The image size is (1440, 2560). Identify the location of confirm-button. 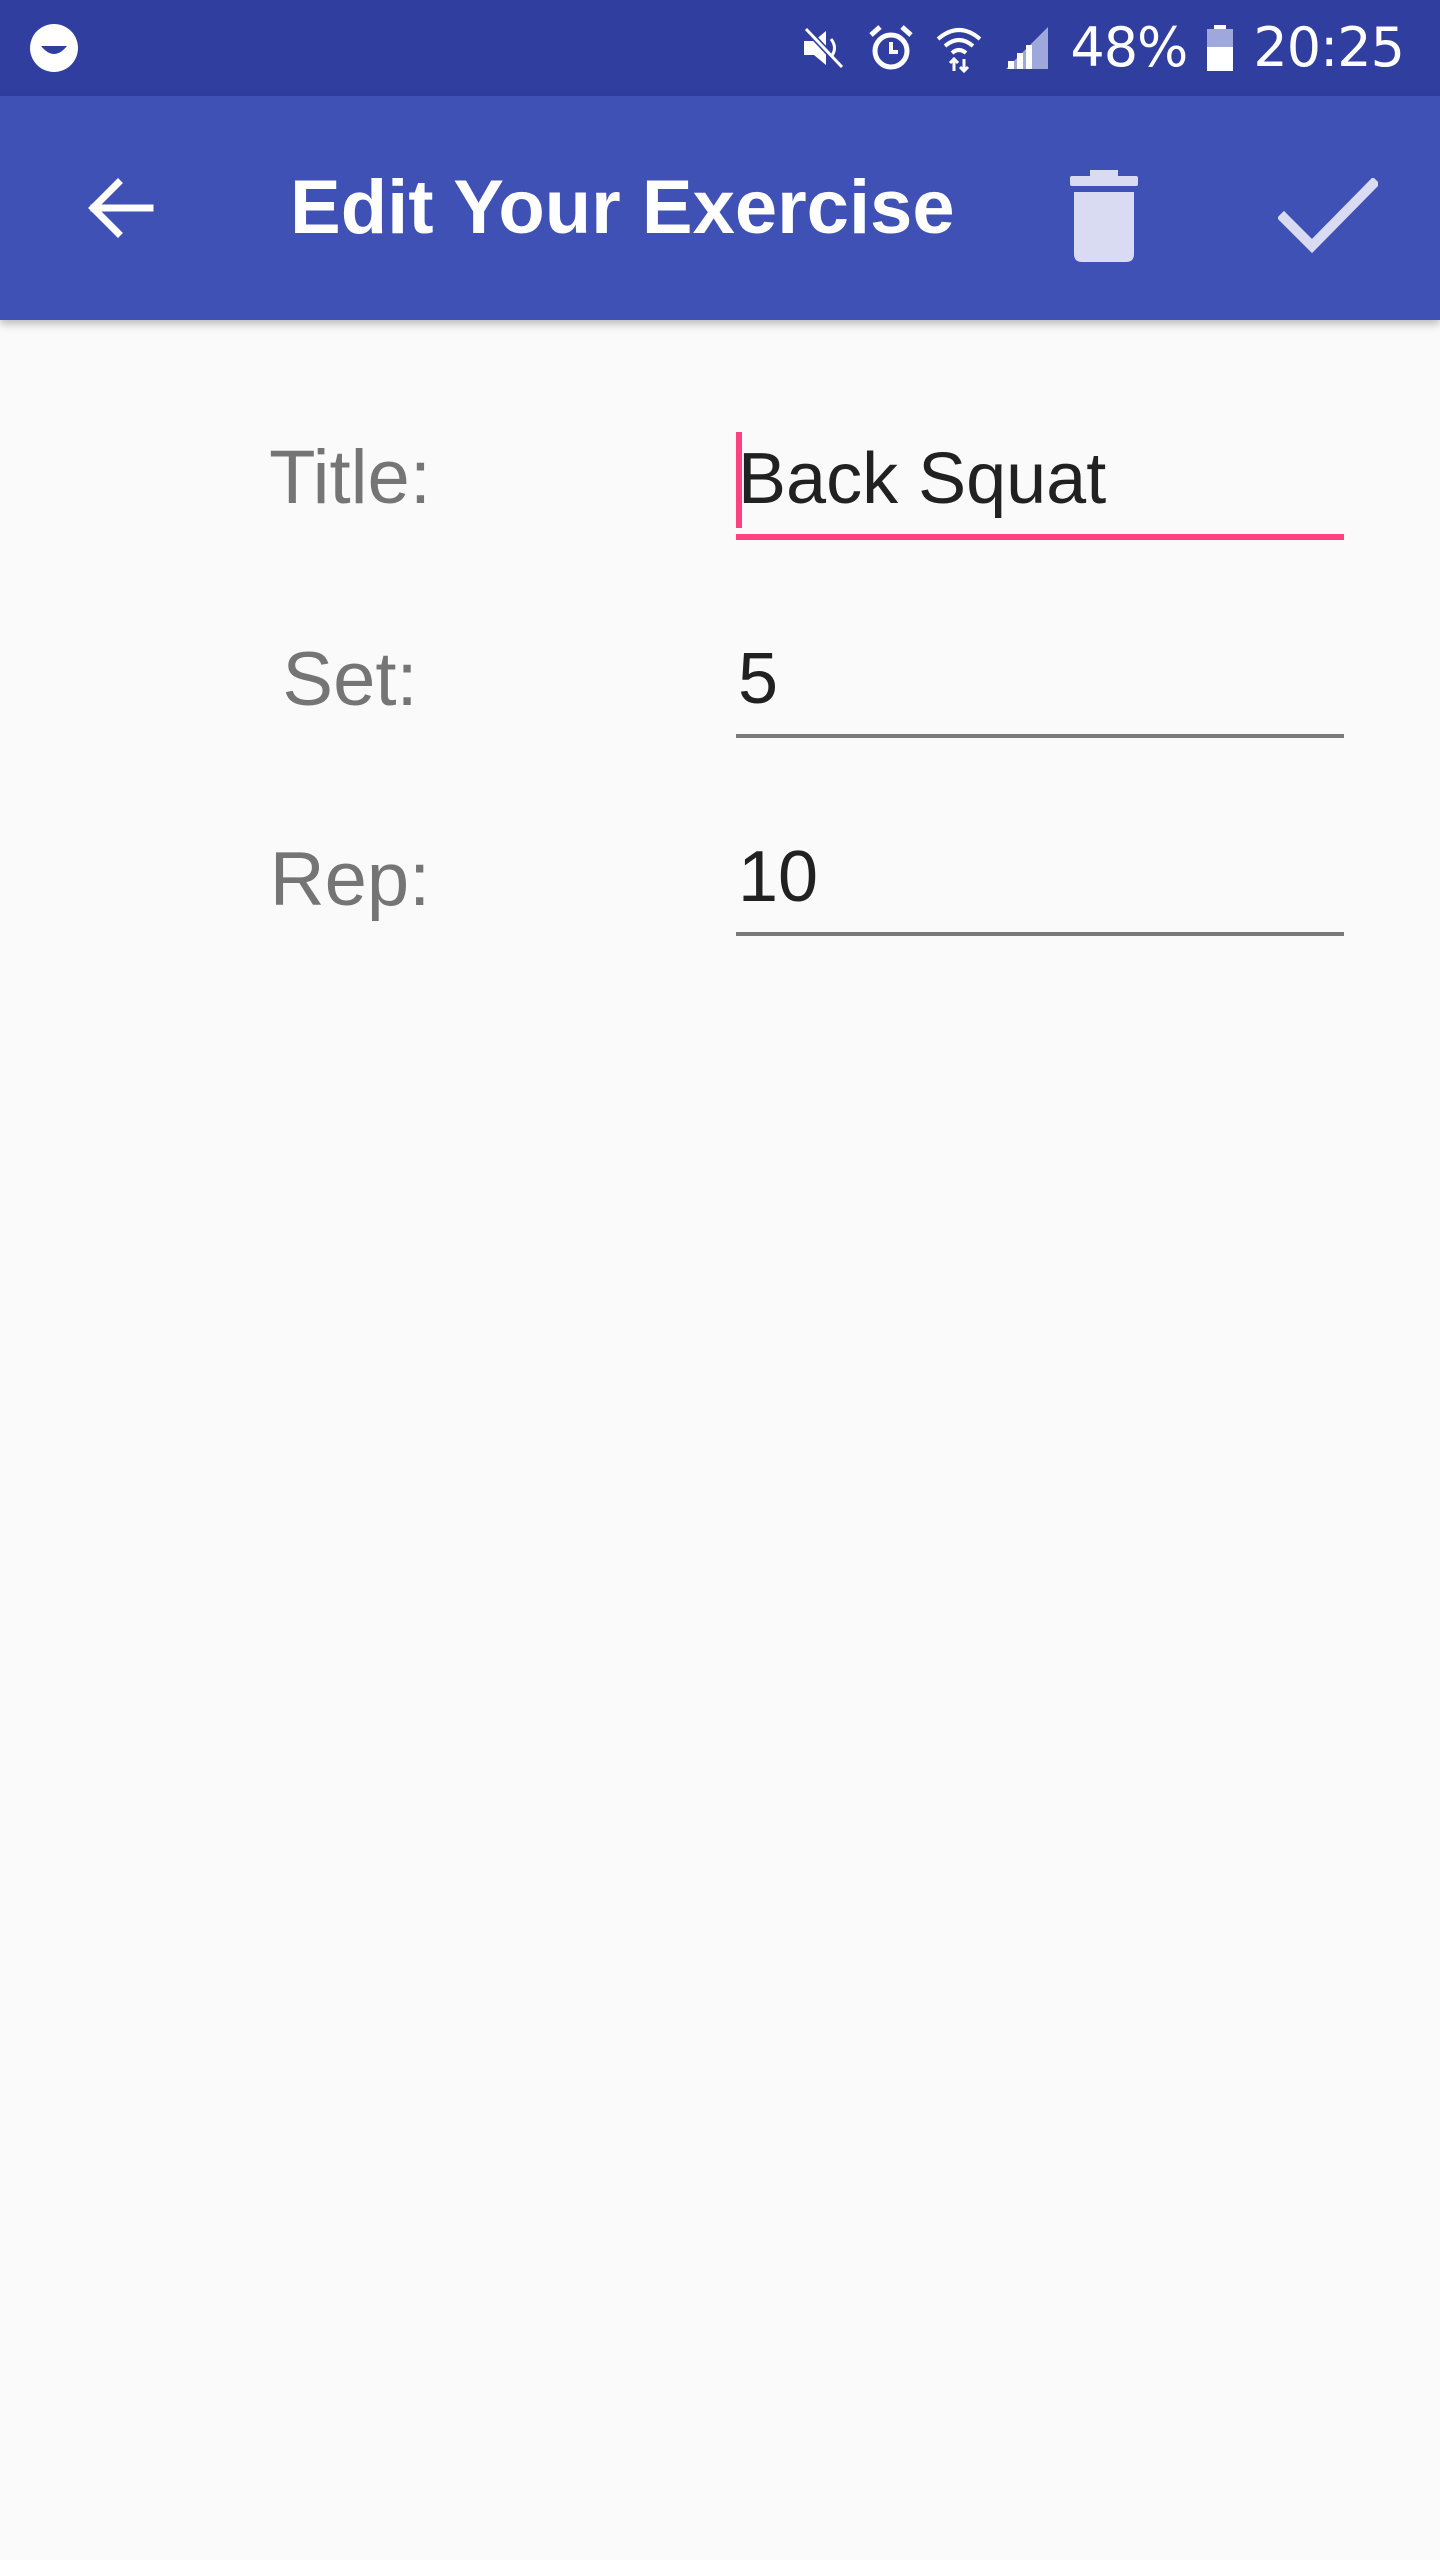
(1328, 216).